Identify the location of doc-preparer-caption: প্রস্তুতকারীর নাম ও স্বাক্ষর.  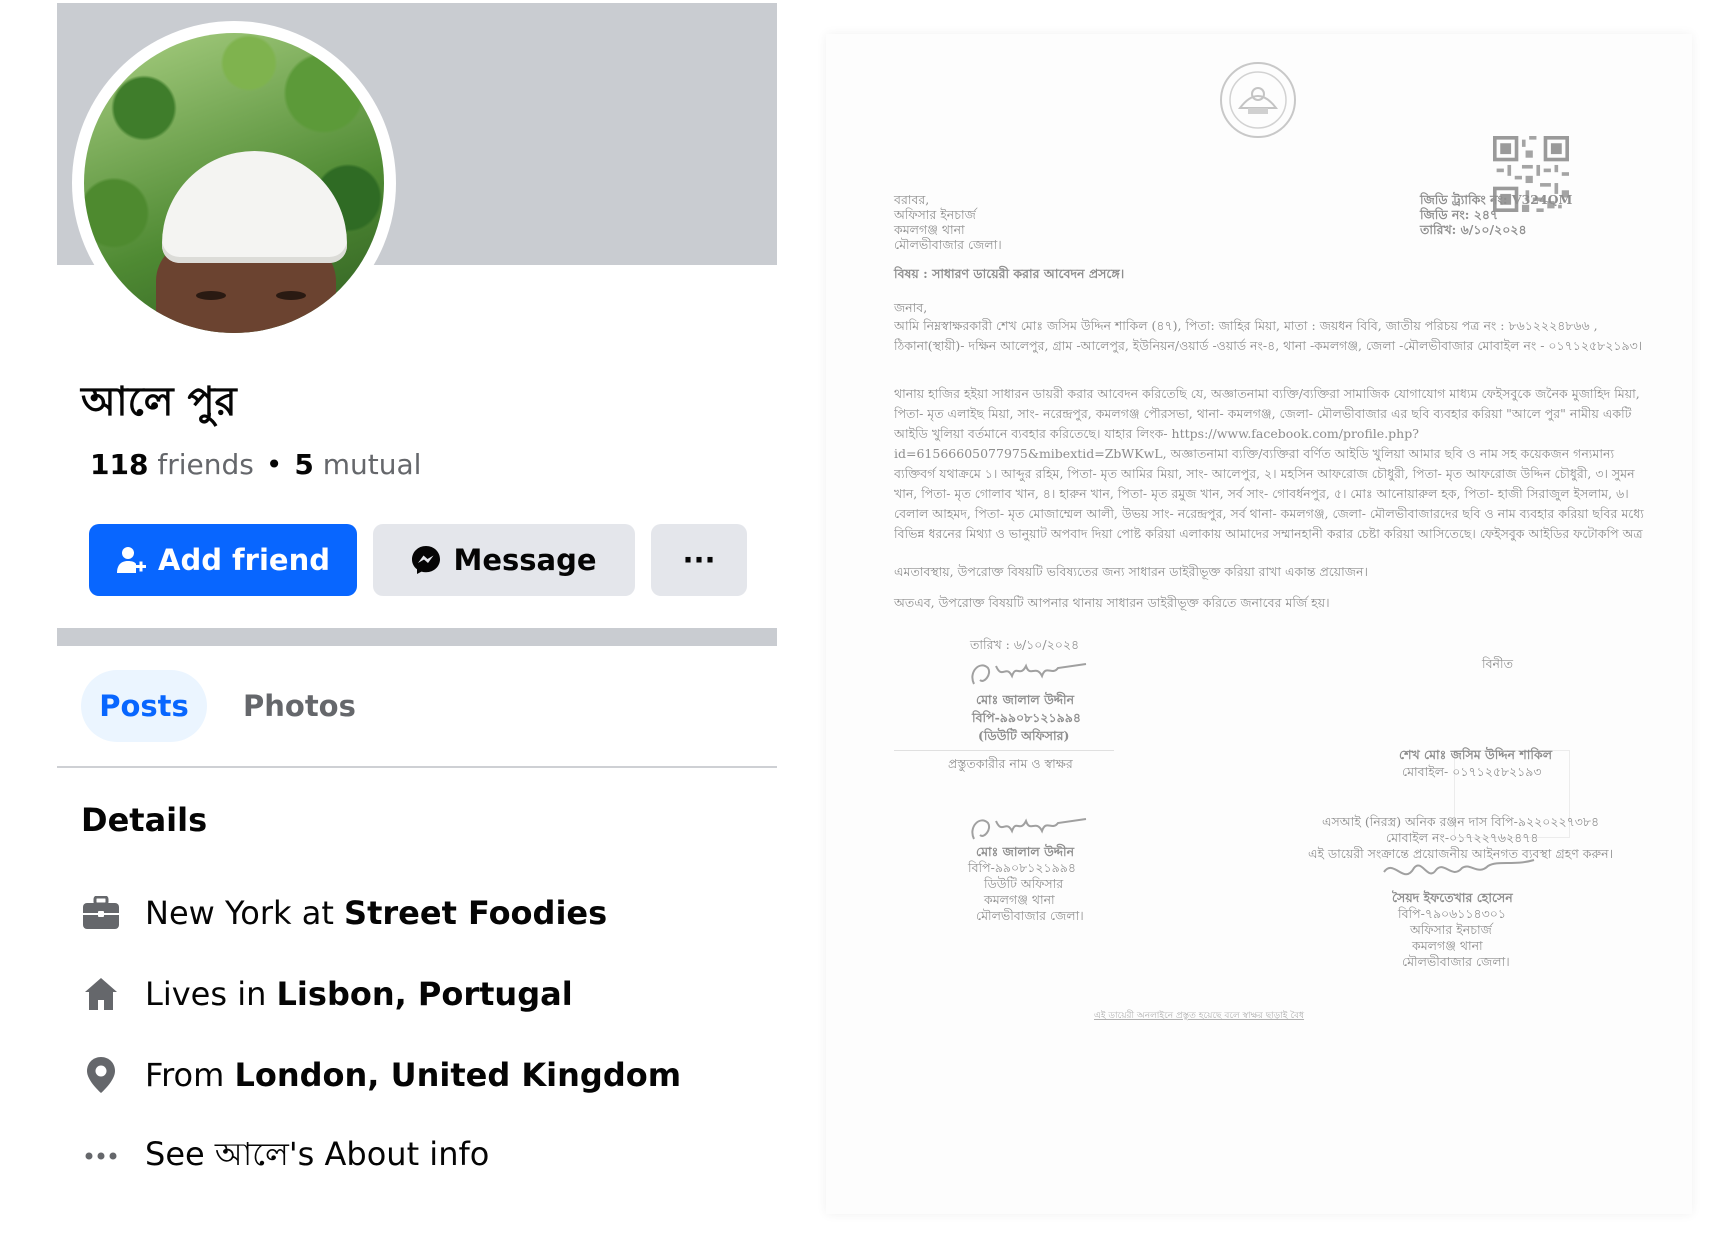
(1010, 763).